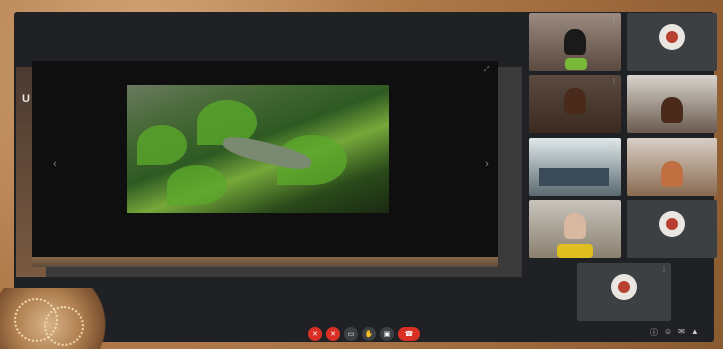 The image size is (723, 349). Describe the element at coordinates (487, 70) in the screenshot. I see `expand-icon: ⤢` at that location.